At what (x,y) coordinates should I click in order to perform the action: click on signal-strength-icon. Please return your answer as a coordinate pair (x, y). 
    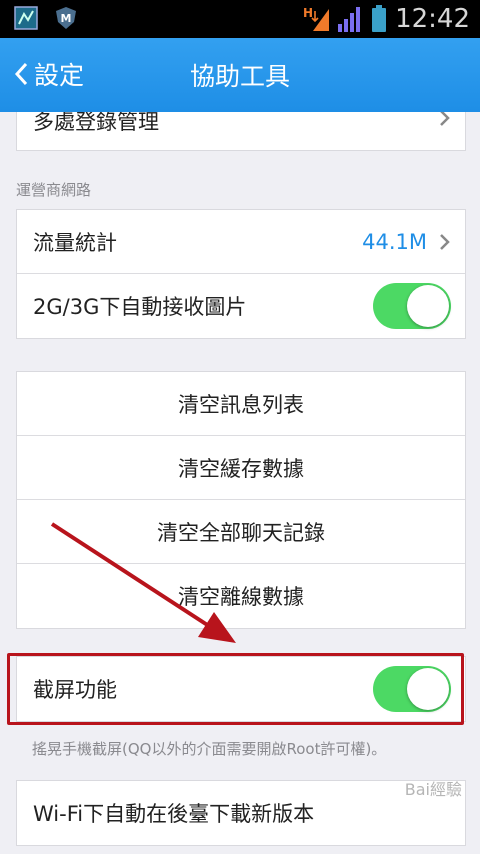
    Looking at the image, I should click on (349, 19).